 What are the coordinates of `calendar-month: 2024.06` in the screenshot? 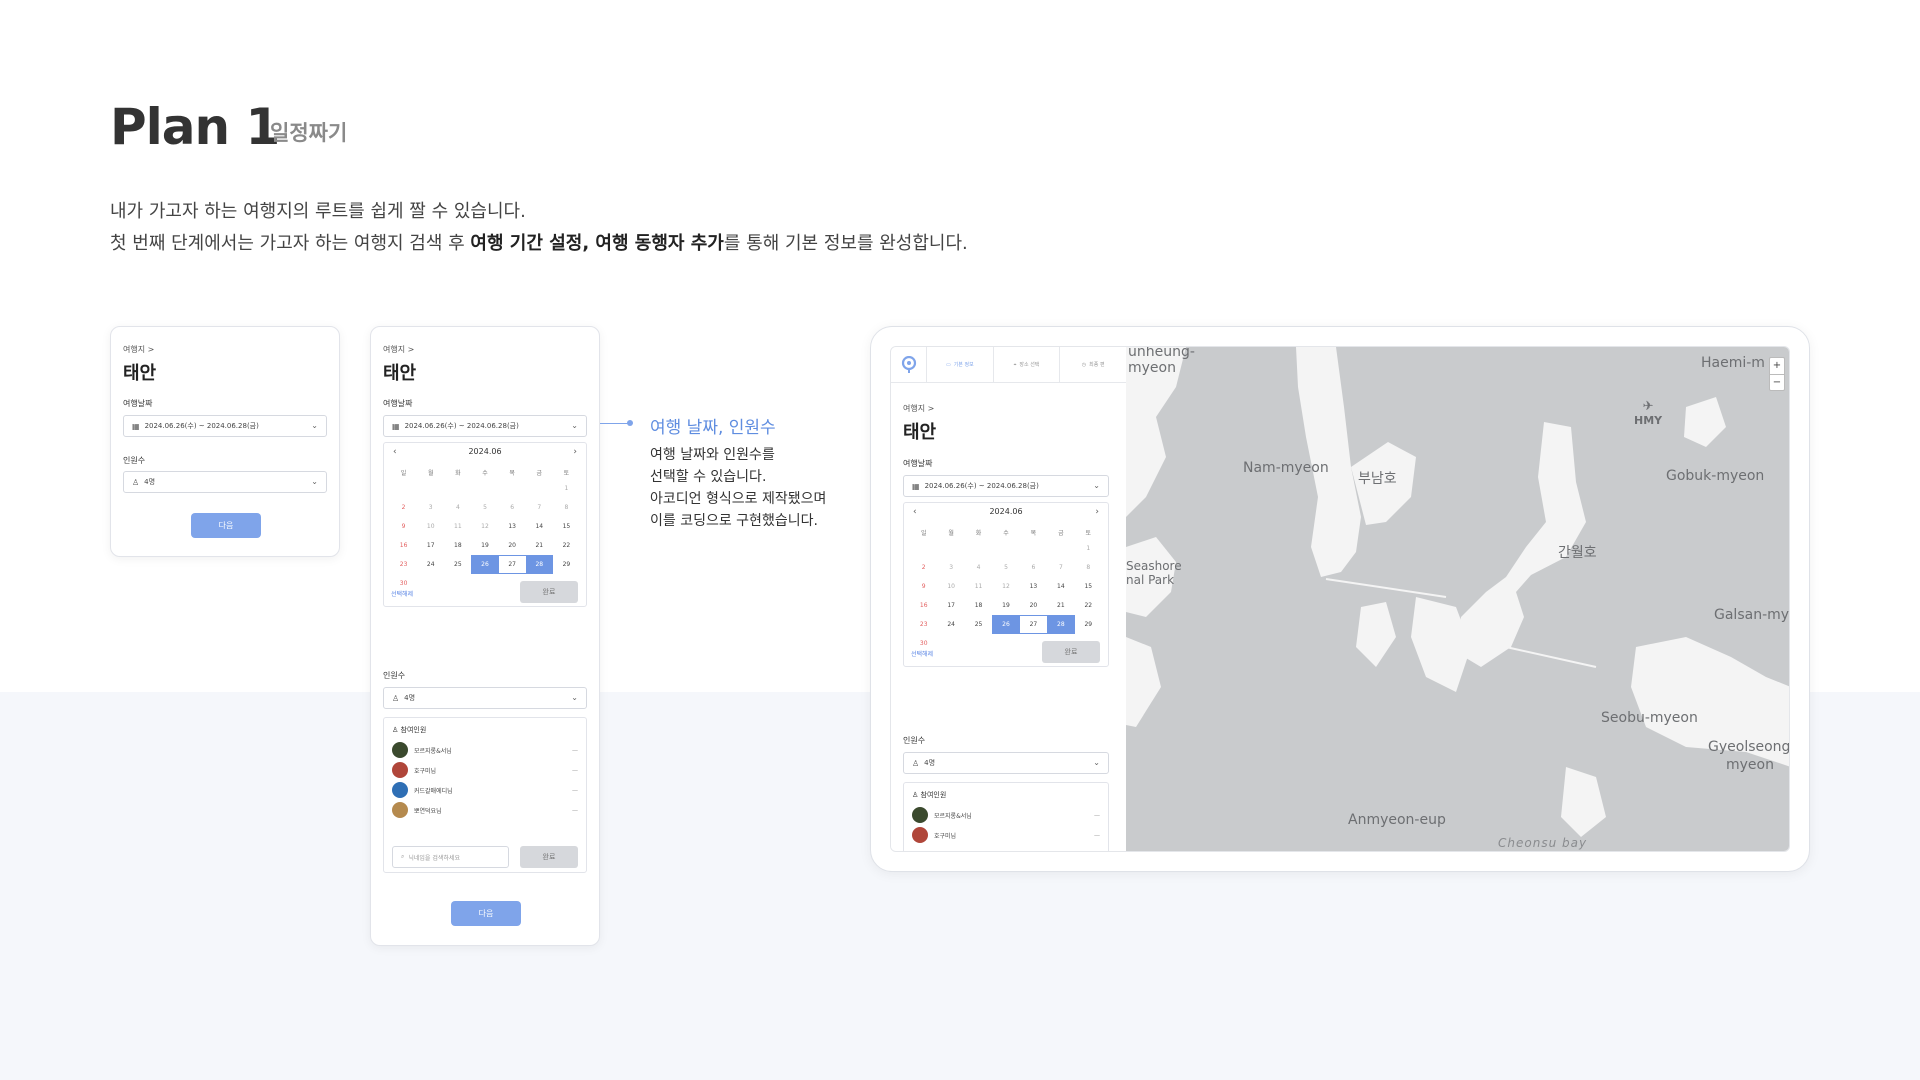 It's located at (485, 451).